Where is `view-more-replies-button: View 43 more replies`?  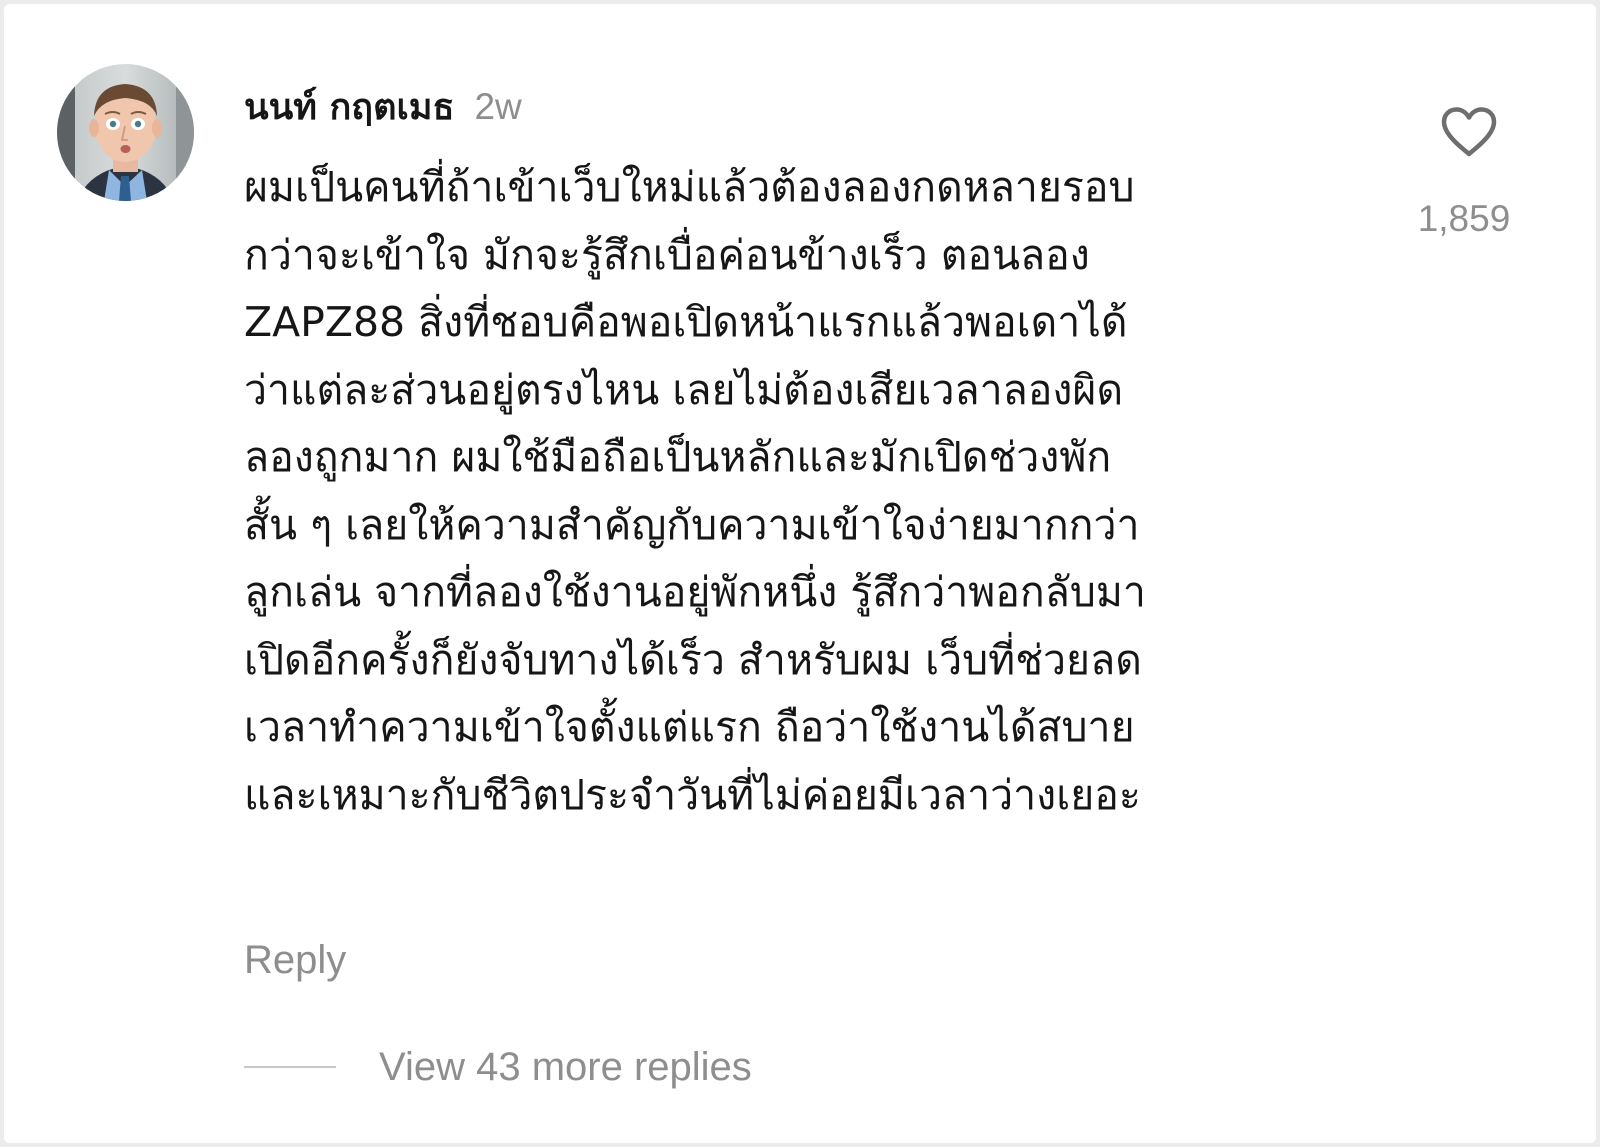 view-more-replies-button: View 43 more replies is located at coordinates (498, 1067).